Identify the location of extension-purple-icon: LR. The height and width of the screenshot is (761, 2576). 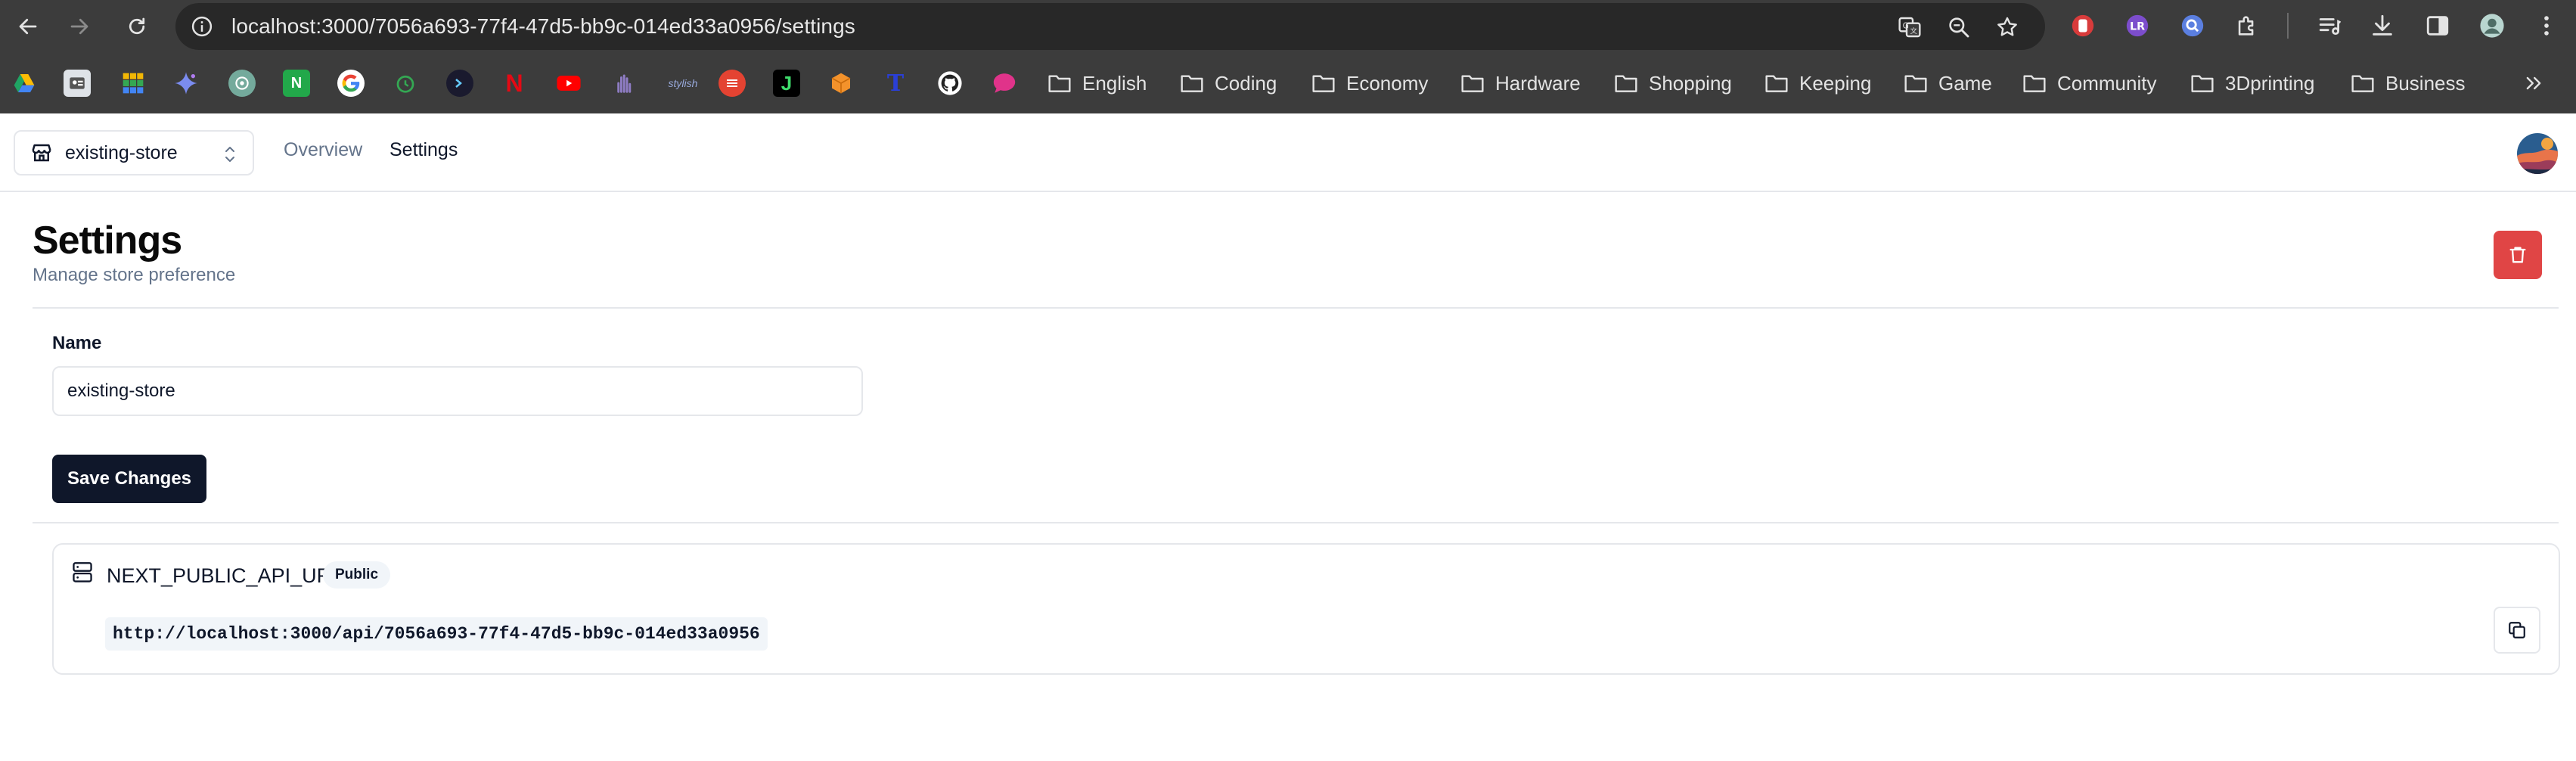
(2137, 25).